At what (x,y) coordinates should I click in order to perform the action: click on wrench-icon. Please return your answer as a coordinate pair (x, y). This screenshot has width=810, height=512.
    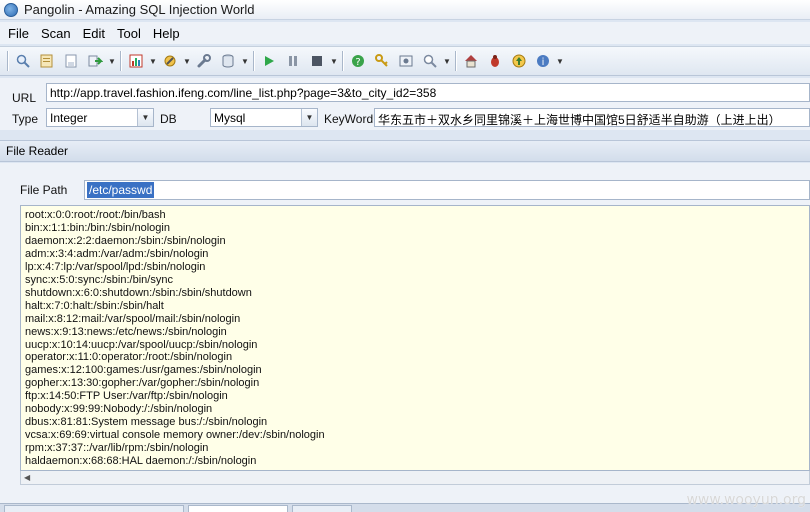
    Looking at the image, I should click on (204, 61).